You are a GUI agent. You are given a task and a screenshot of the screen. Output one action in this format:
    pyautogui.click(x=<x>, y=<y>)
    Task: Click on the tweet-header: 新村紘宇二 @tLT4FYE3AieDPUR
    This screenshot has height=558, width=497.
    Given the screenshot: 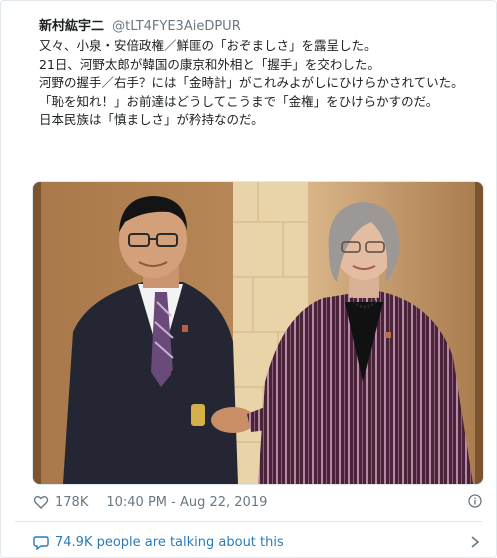 What is the action you would take?
    pyautogui.click(x=140, y=24)
    